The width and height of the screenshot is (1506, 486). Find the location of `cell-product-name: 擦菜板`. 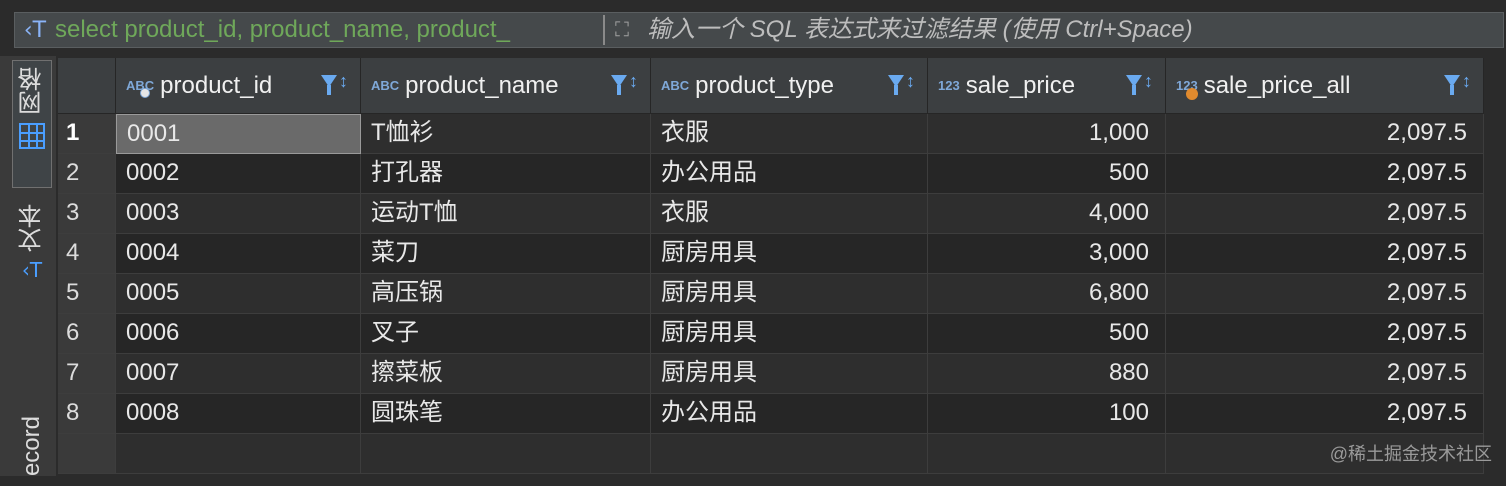

cell-product-name: 擦菜板 is located at coordinates (506, 374).